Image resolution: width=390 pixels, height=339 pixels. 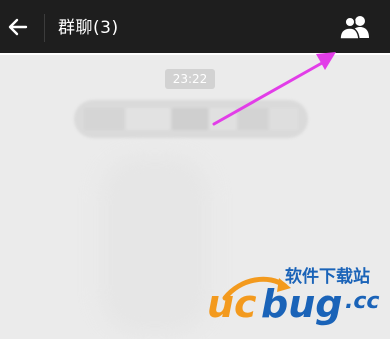 I want to click on svg-text: uc, so click(x=232, y=304).